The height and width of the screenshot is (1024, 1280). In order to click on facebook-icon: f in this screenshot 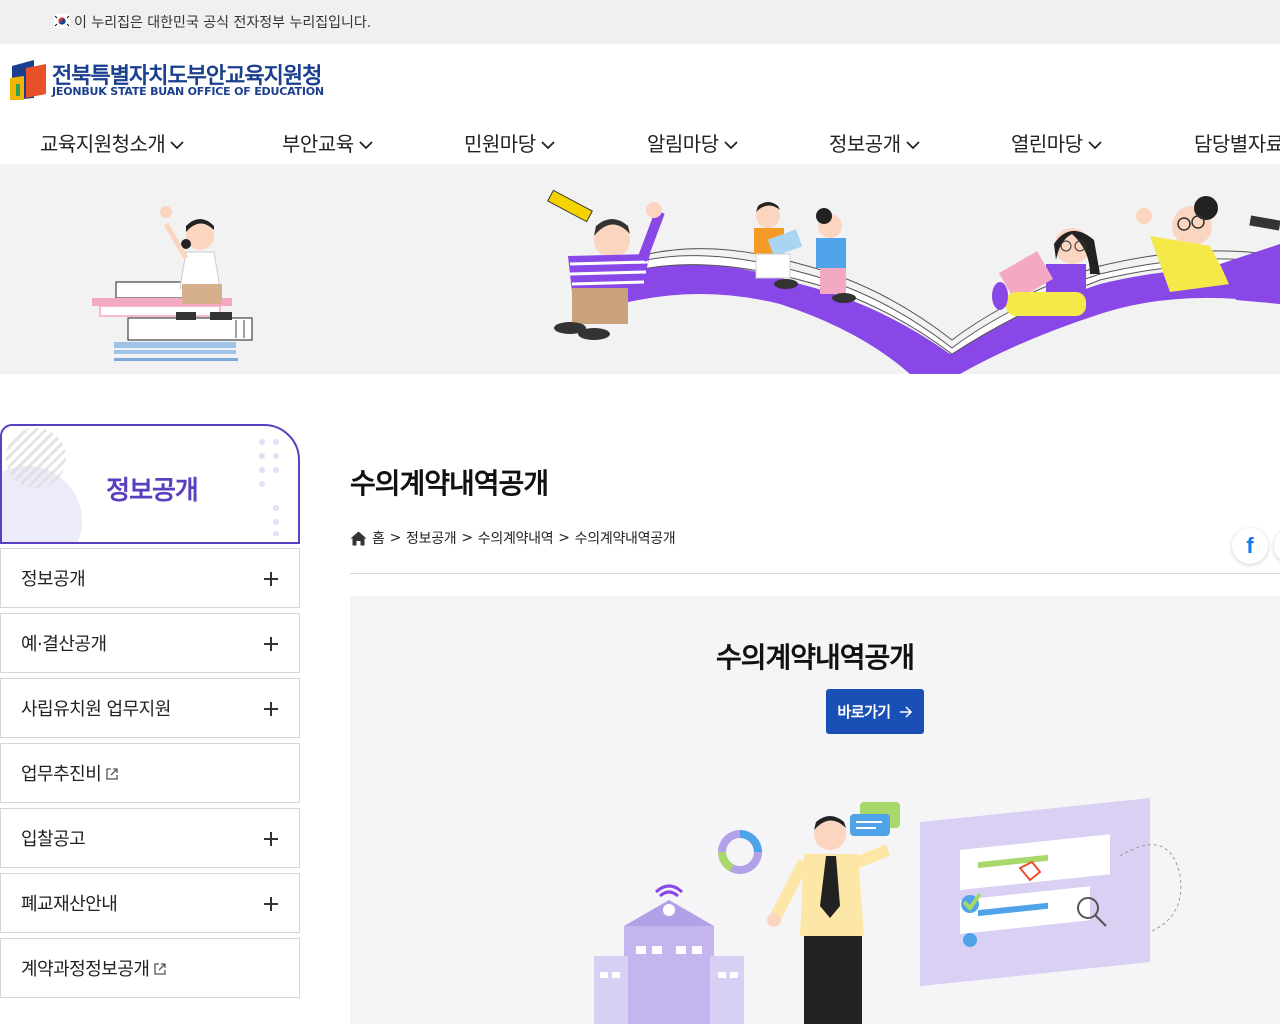, I will do `click(1250, 545)`.